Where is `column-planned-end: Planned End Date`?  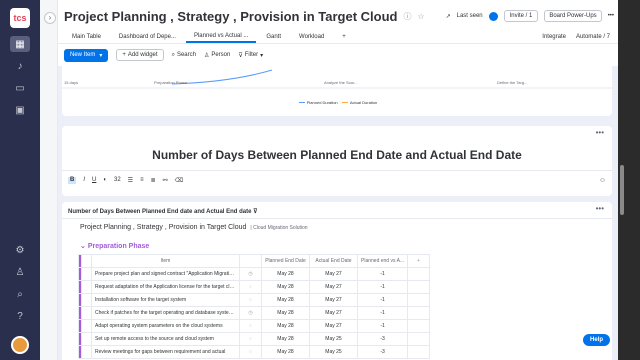
column-planned-end: Planned End Date is located at coordinates (285, 261).